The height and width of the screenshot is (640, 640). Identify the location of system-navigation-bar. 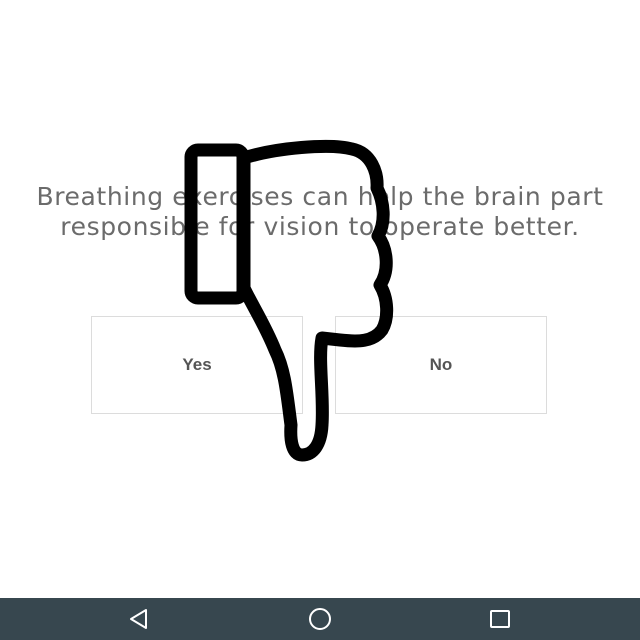
(320, 619).